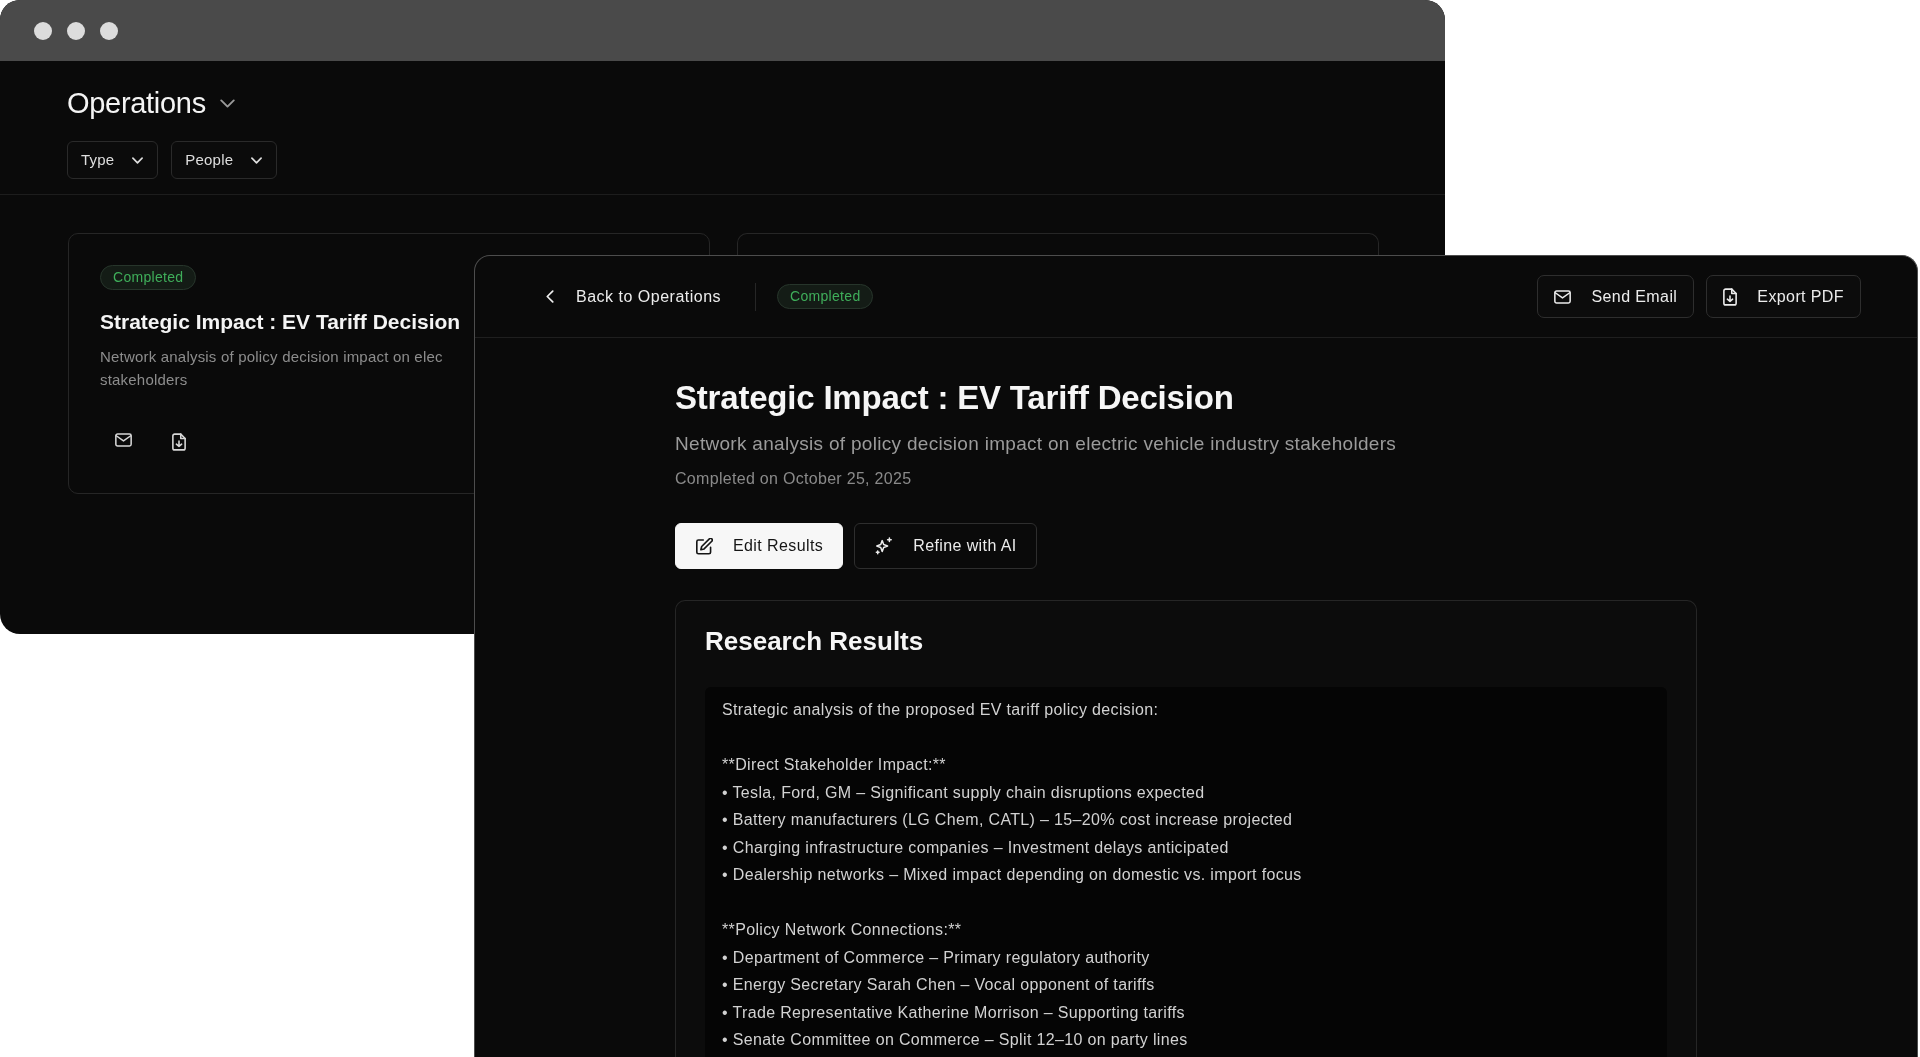 This screenshot has height=1057, width=1920. Describe the element at coordinates (280, 322) in the screenshot. I see `card-title: Strategic Impact : EV Tariff Decision` at that location.